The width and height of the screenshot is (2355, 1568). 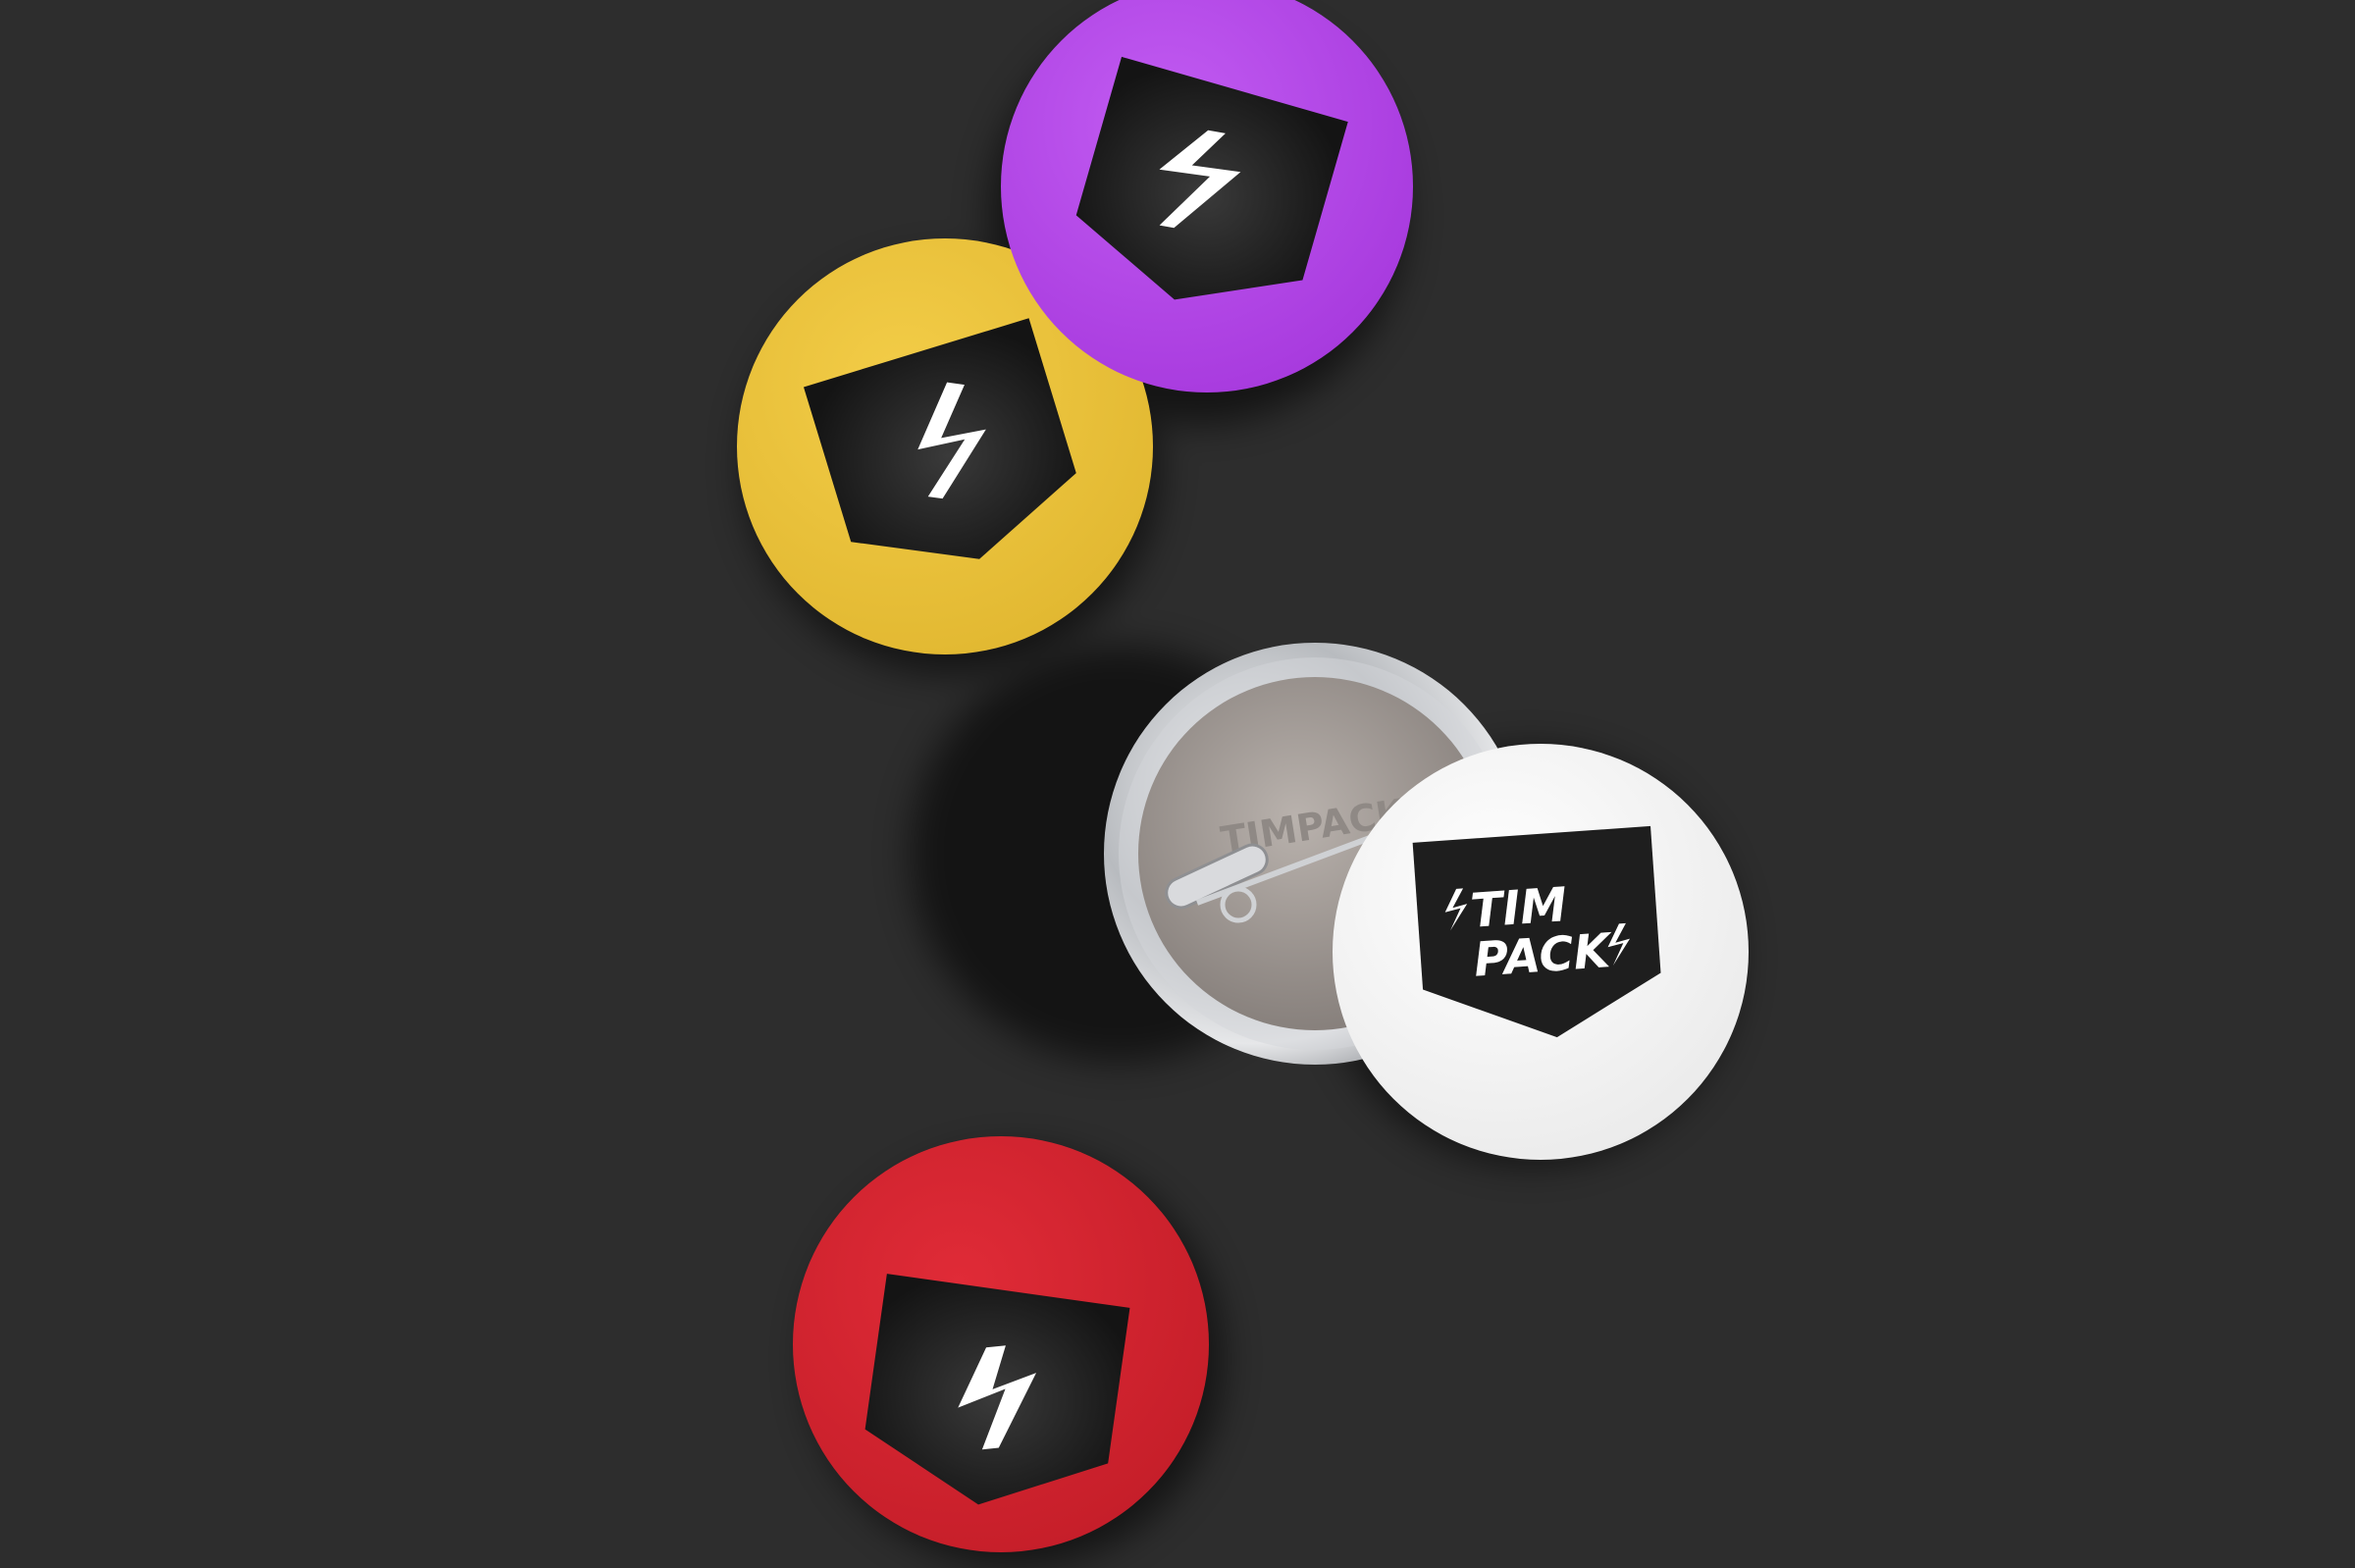 What do you see at coordinates (1001, 1344) in the screenshot?
I see `red-pin-button` at bounding box center [1001, 1344].